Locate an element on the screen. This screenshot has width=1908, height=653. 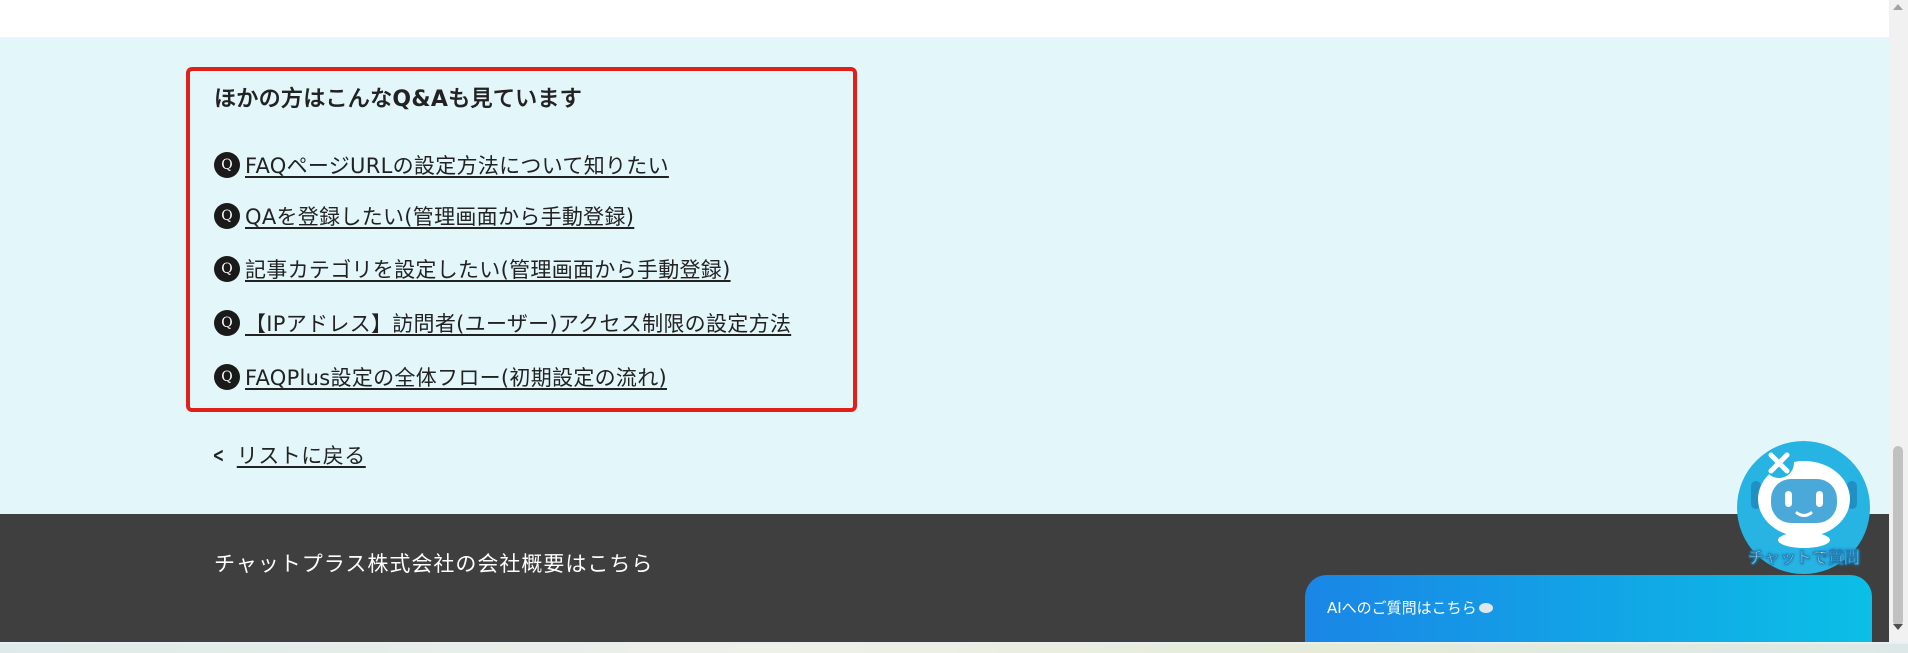
related-qa-item: Q FAQページURLの設定方法について知りたい is located at coordinates (441, 165).